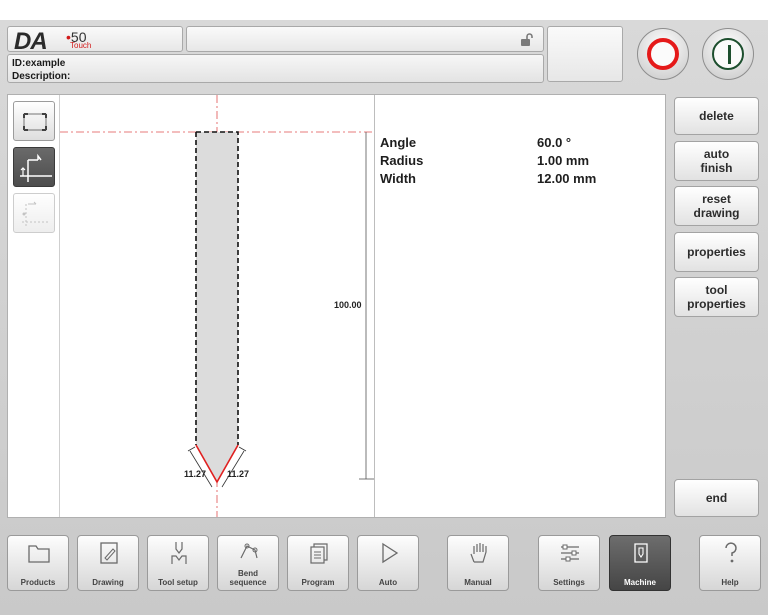 This screenshot has width=768, height=615. I want to click on view-toolbar, so click(34, 306).